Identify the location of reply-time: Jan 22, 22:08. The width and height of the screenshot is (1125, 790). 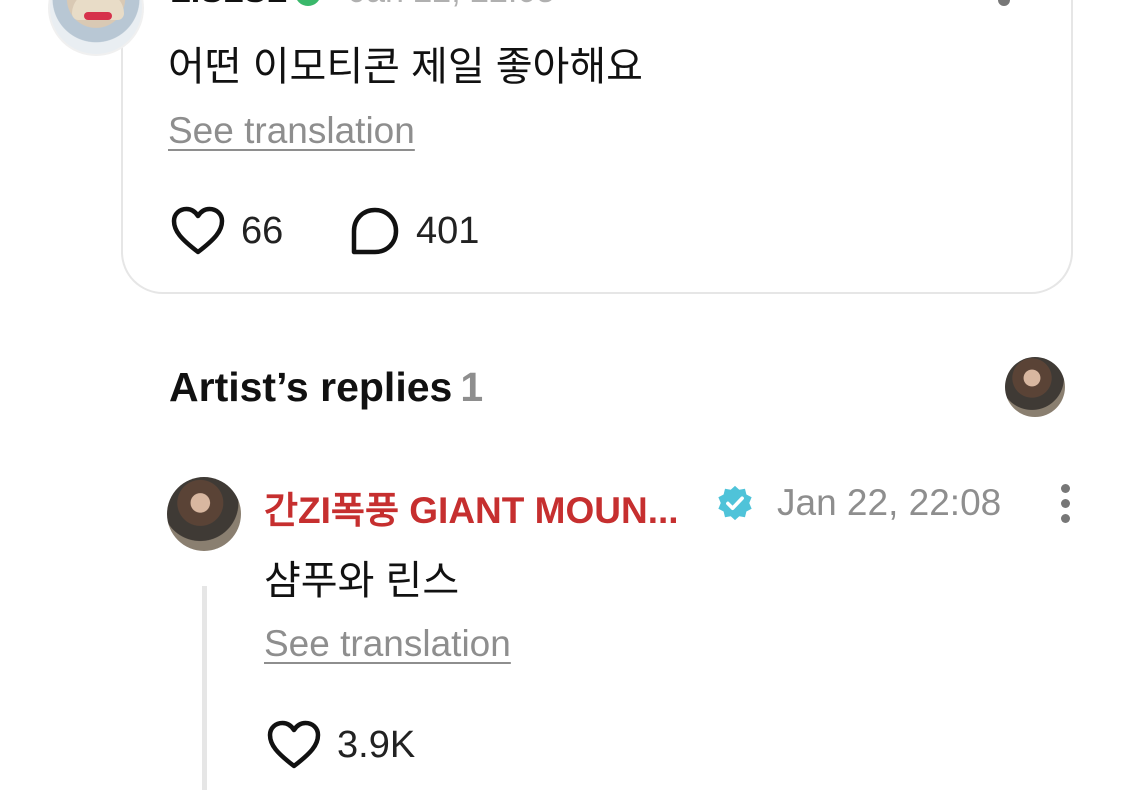
(889, 502).